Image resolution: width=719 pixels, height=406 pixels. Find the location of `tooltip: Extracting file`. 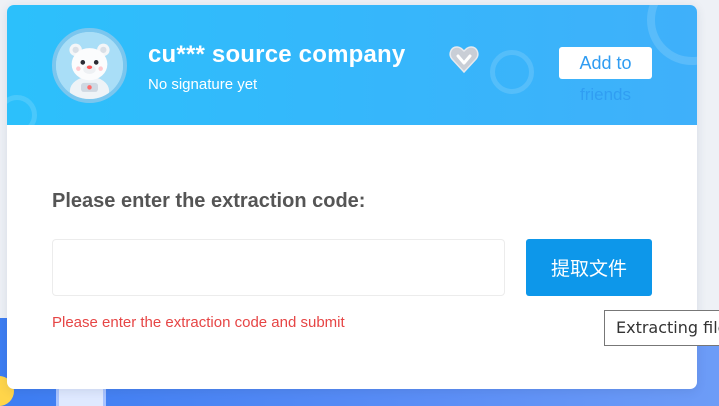

tooltip: Extracting file is located at coordinates (661, 328).